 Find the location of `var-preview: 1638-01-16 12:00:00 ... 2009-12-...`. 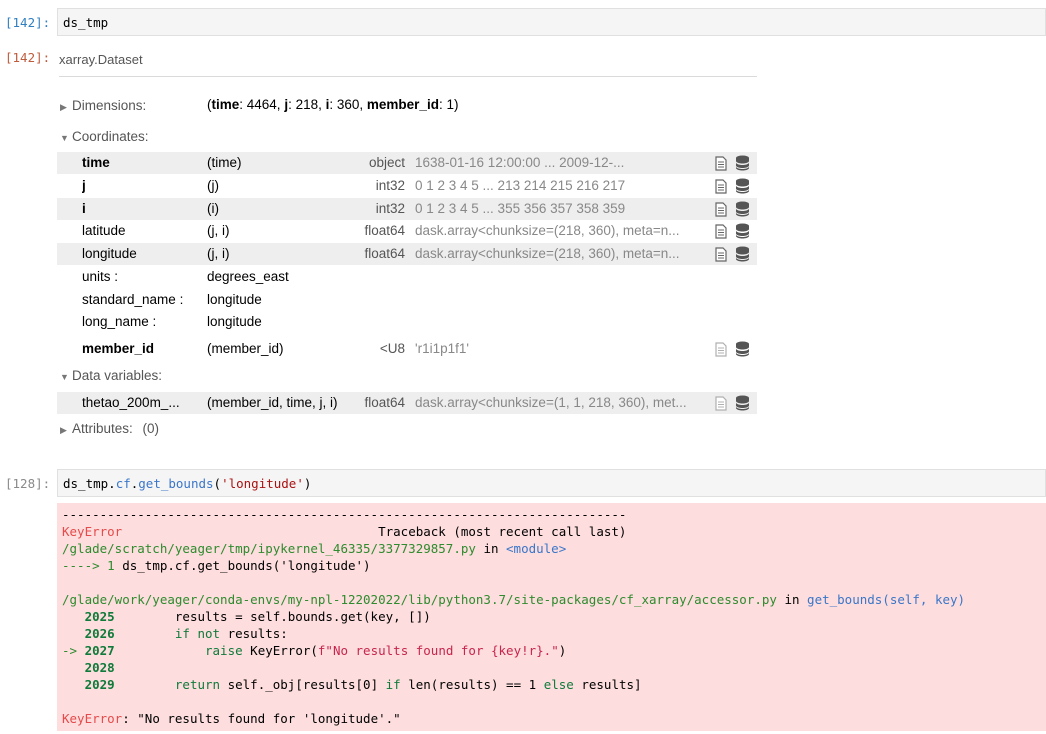

var-preview: 1638-01-16 12:00:00 ... 2009-12-... is located at coordinates (520, 162).